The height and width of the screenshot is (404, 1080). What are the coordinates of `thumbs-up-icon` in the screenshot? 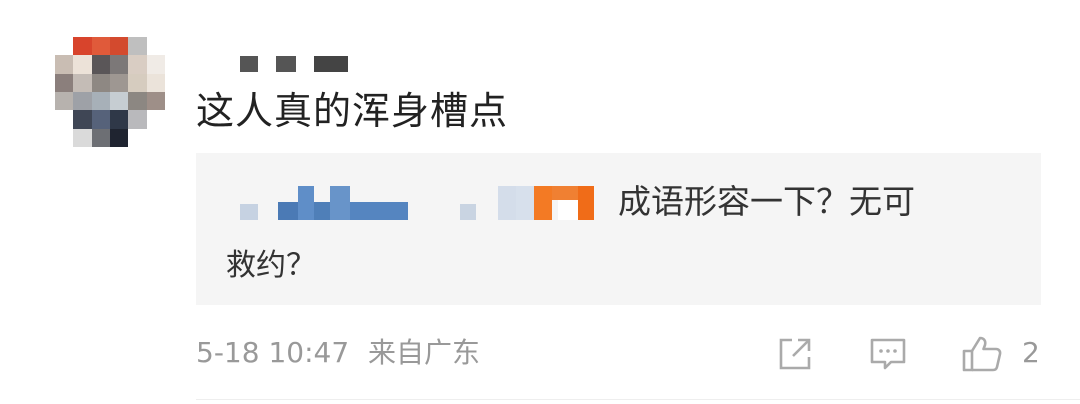 It's located at (982, 354).